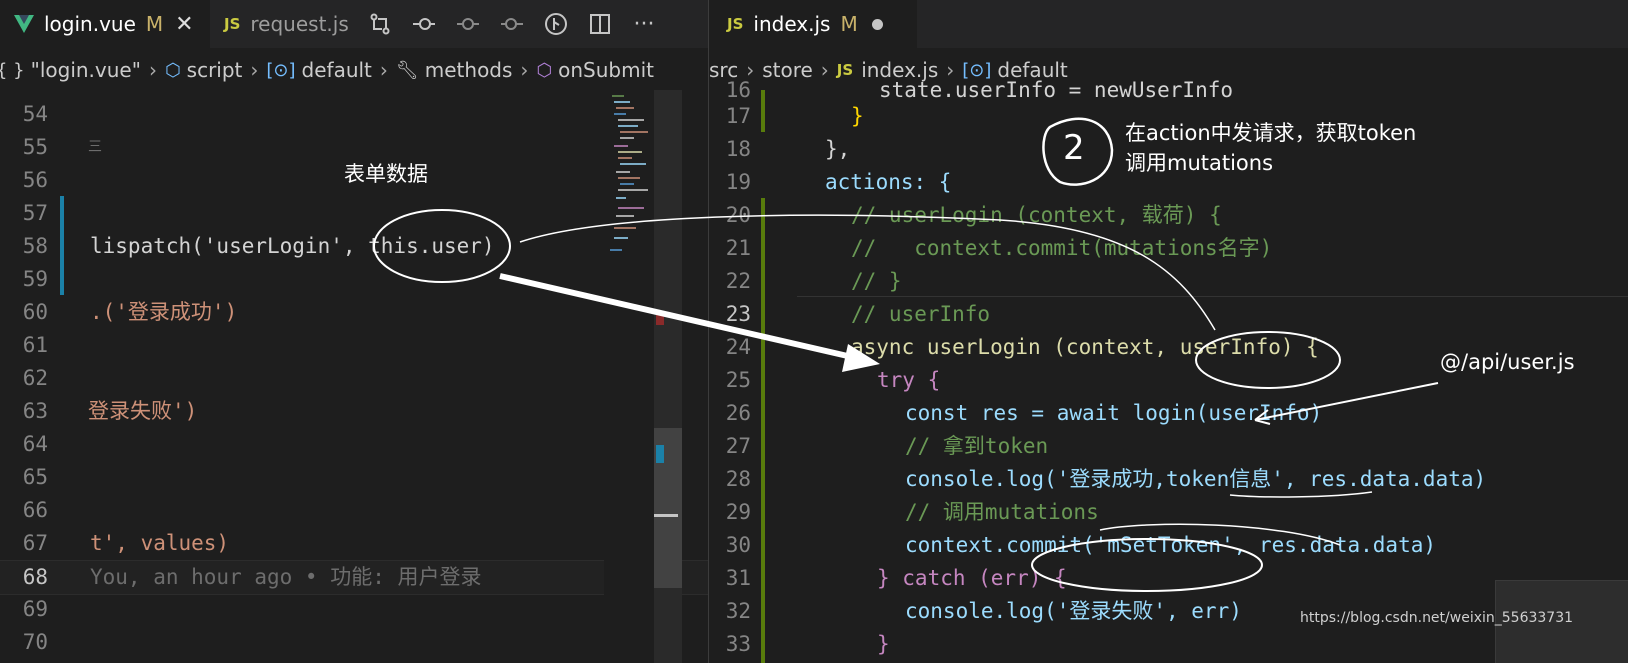 The height and width of the screenshot is (663, 1628). What do you see at coordinates (1346, 401) in the screenshot?
I see `api-arrow` at bounding box center [1346, 401].